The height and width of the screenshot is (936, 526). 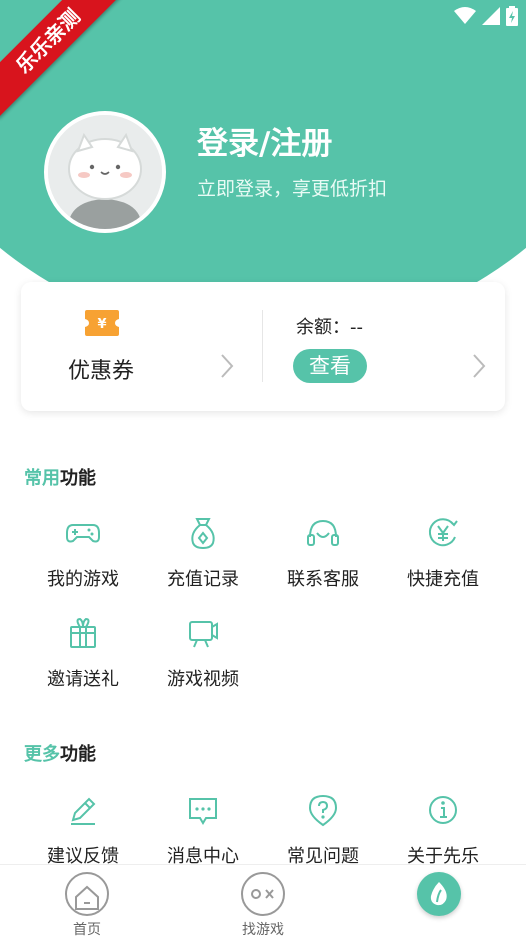 What do you see at coordinates (87, 929) in the screenshot?
I see `tab-home-label: 首页` at bounding box center [87, 929].